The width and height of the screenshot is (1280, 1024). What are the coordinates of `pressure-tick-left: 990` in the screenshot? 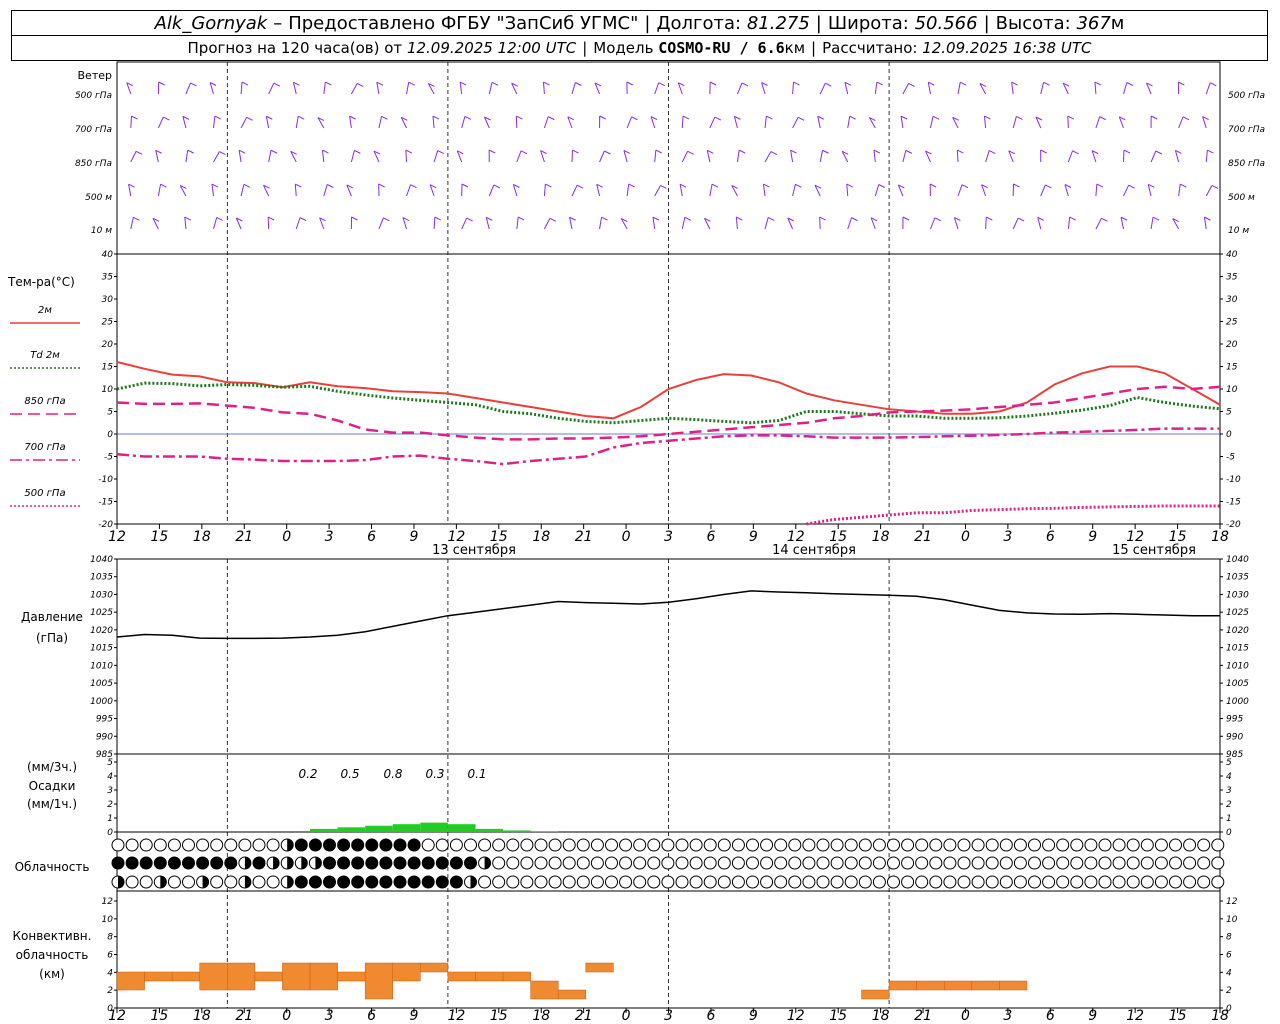 It's located at (104, 737).